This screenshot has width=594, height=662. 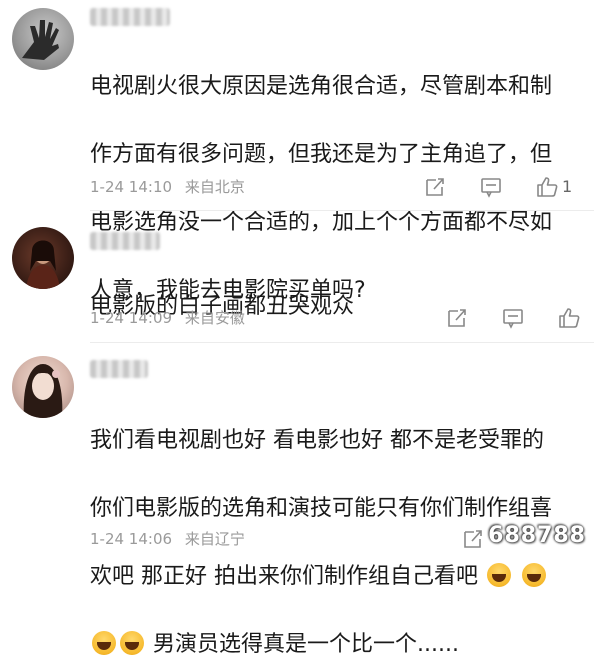 I want to click on comment-line: 欢吧 那正好 拍出来你们制作组自己看吧, so click(x=284, y=576).